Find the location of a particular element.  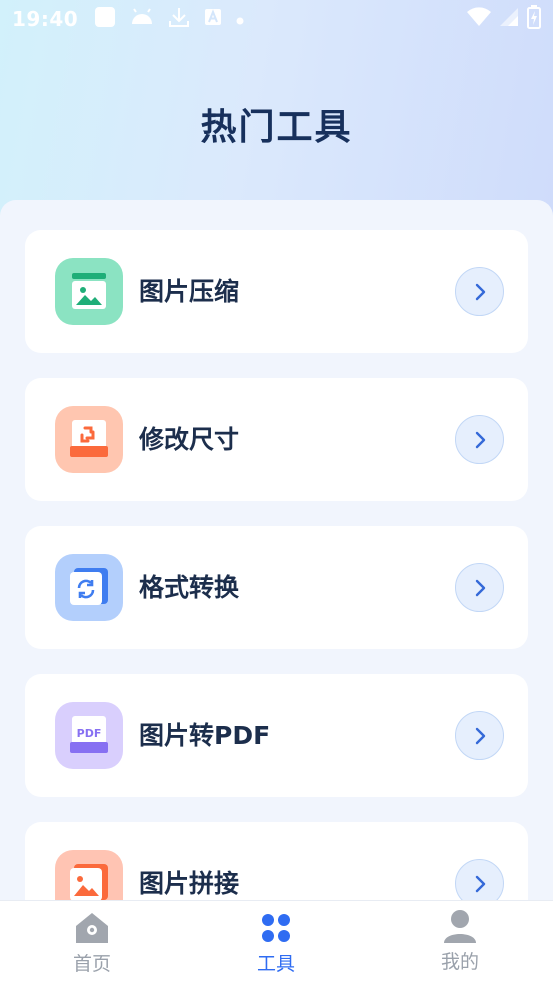

status-bar: 19:40 is located at coordinates (276, 19).